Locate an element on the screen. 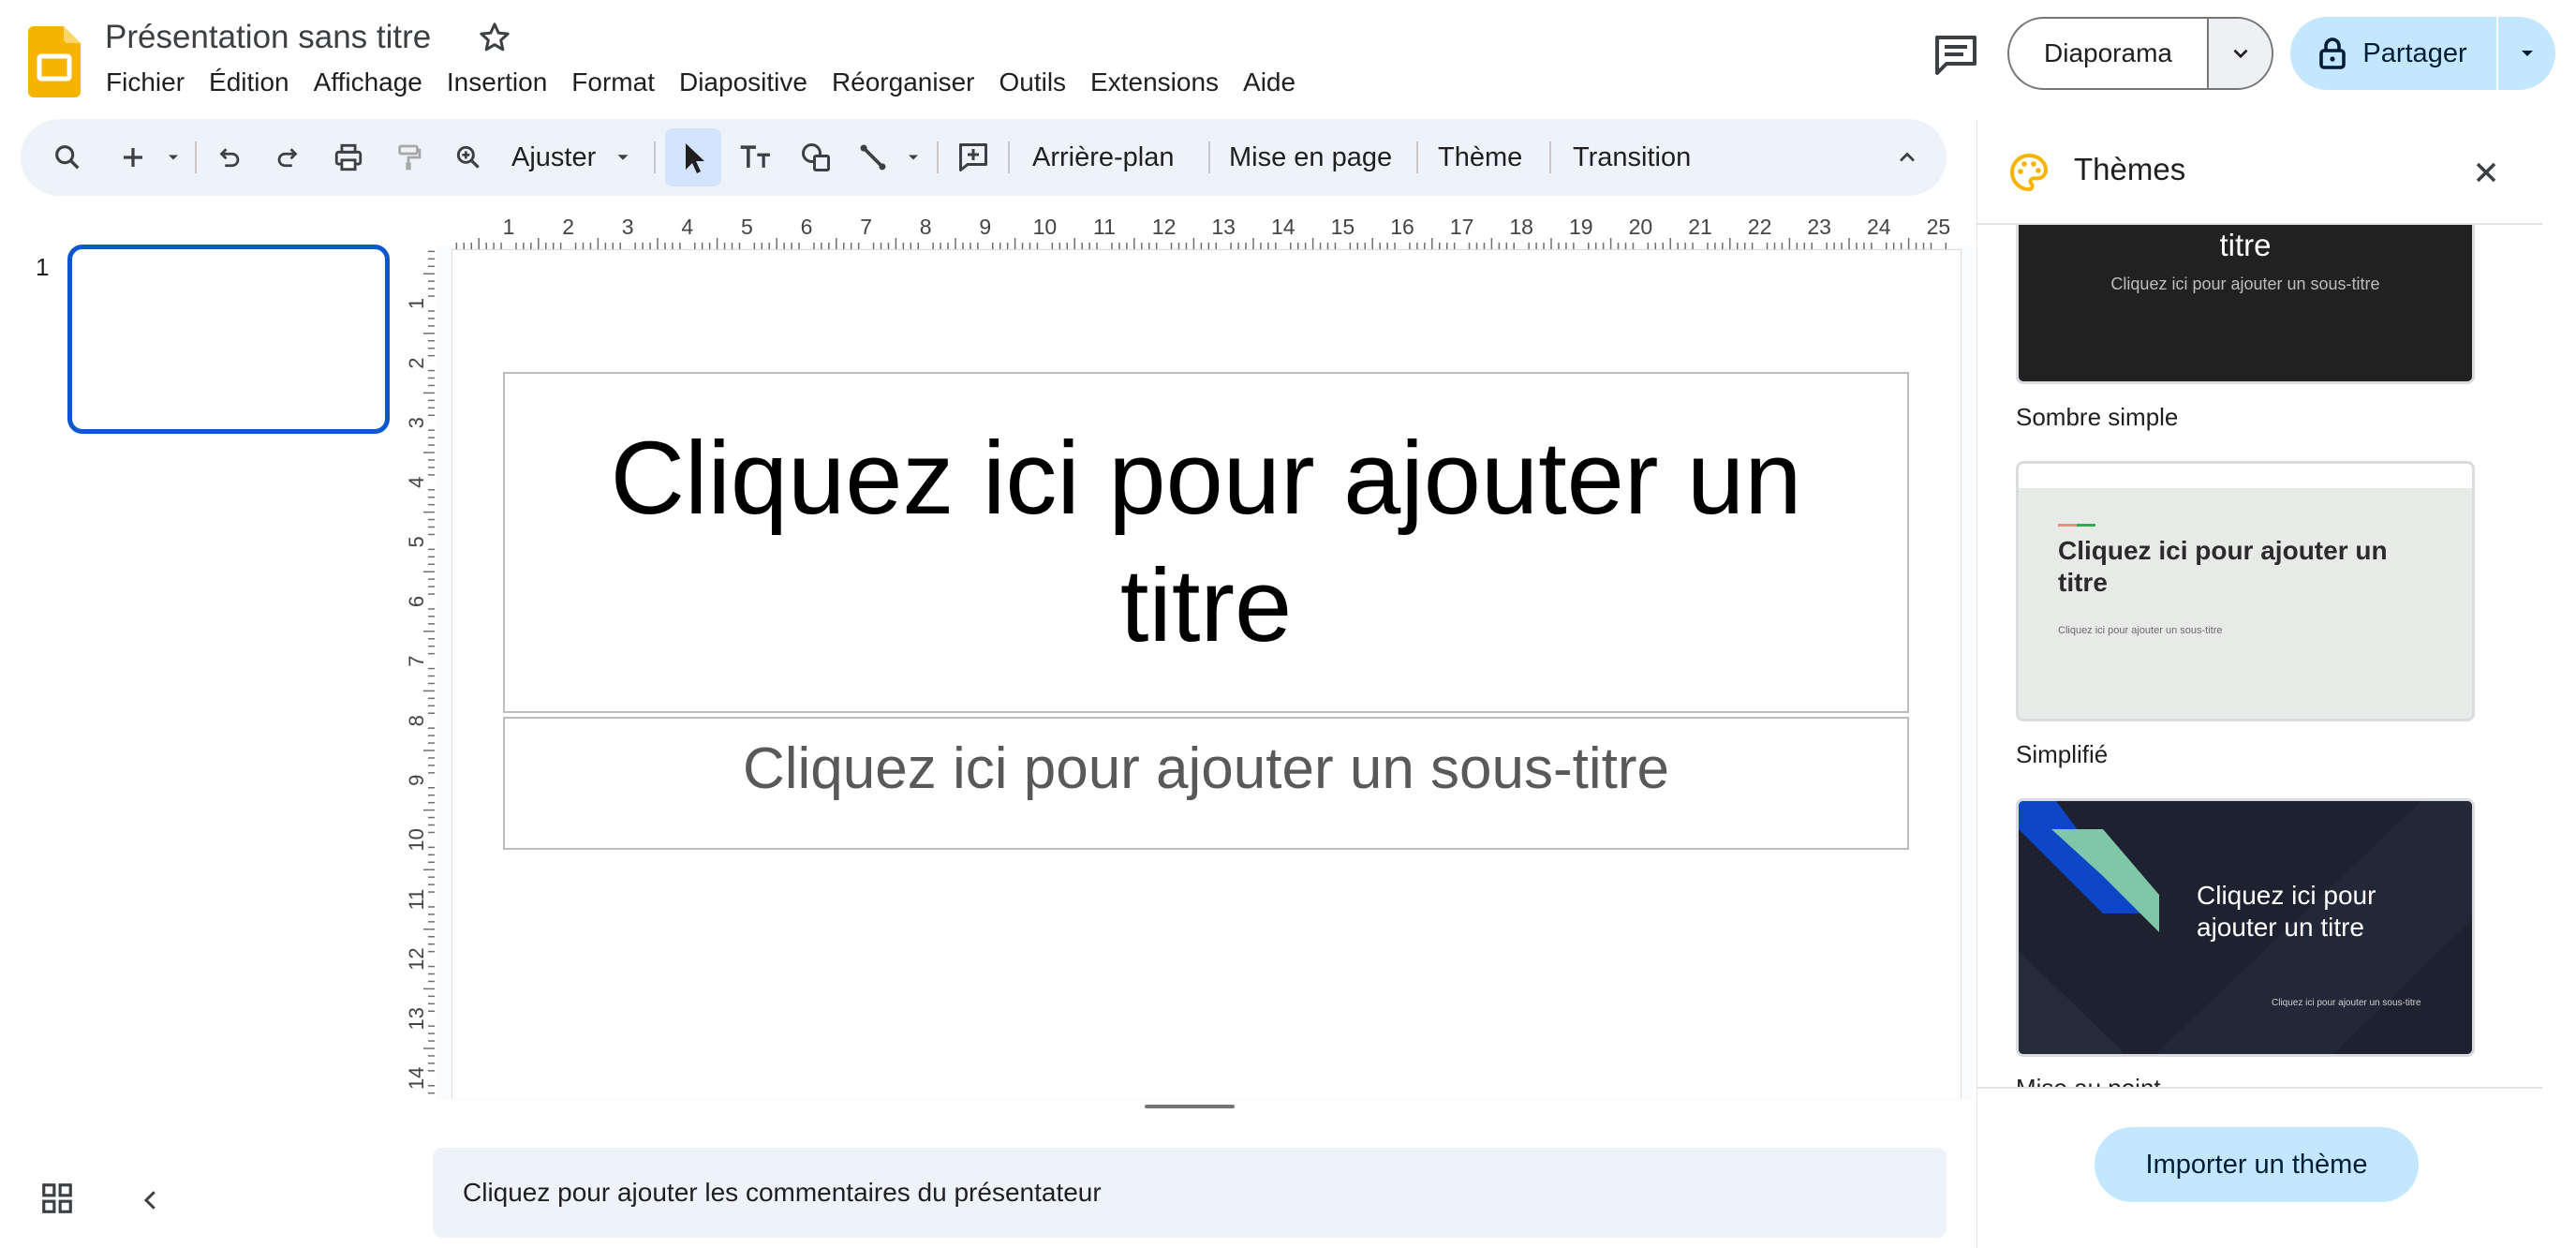 The height and width of the screenshot is (1248, 2576). ruler-label: 22 is located at coordinates (1760, 227).